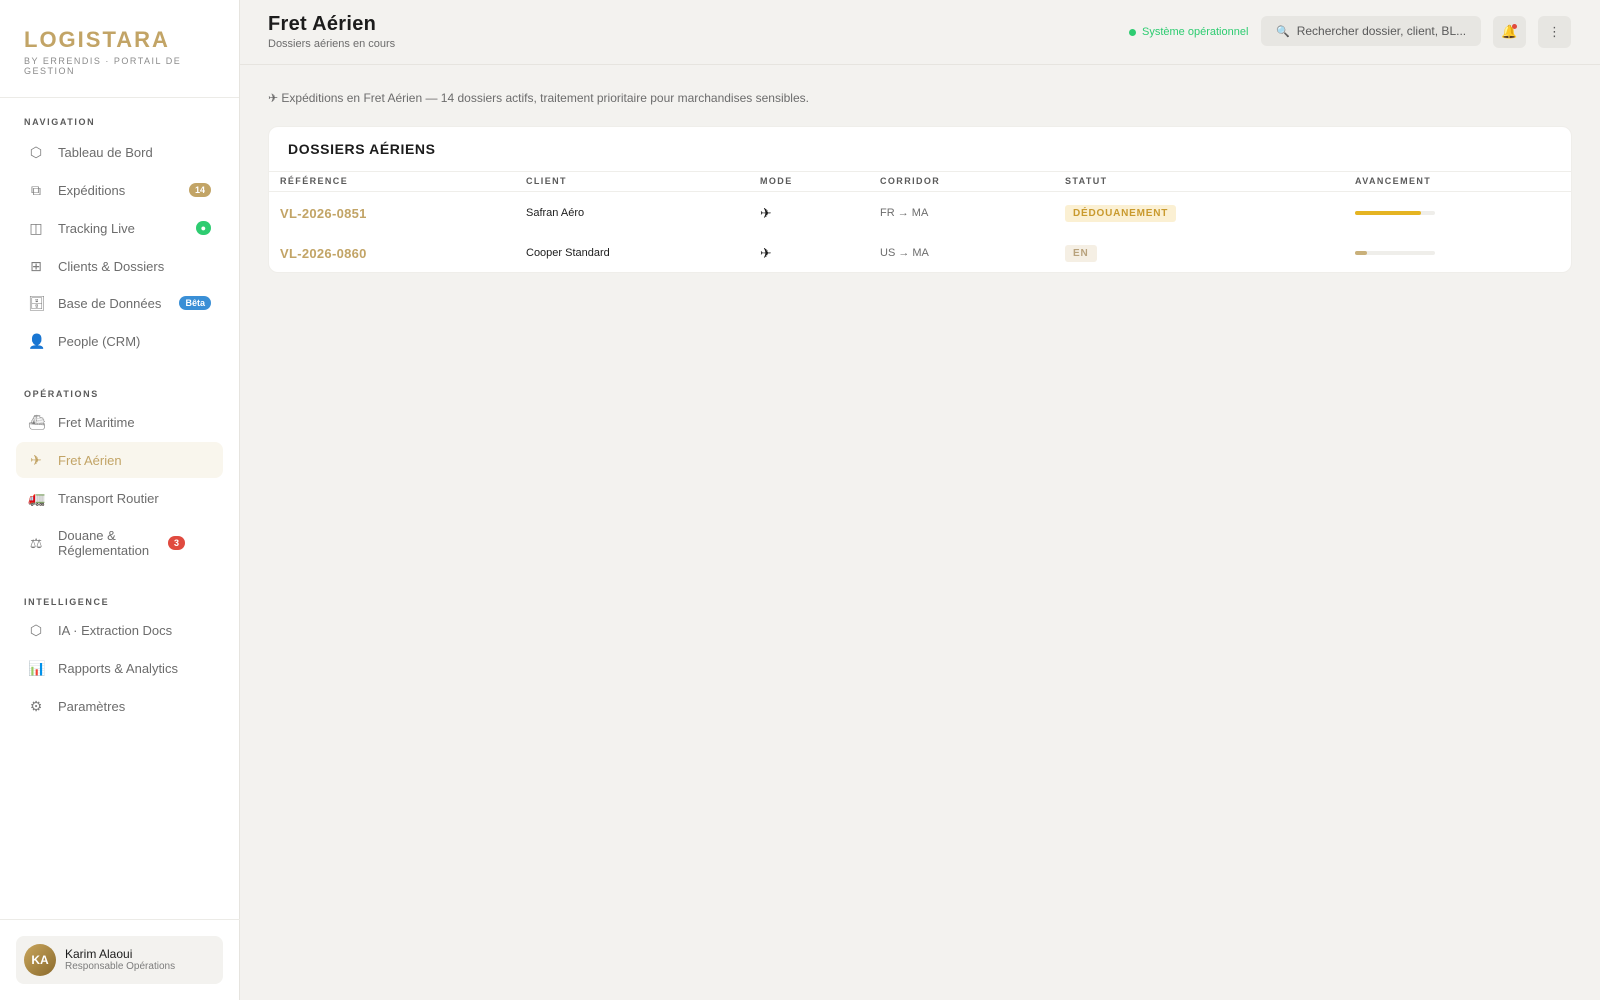 This screenshot has height=1000, width=1600. What do you see at coordinates (103, 66) in the screenshot?
I see `brand-tagline: BY ERRENDIS · PORTAIL DE GESTION` at bounding box center [103, 66].